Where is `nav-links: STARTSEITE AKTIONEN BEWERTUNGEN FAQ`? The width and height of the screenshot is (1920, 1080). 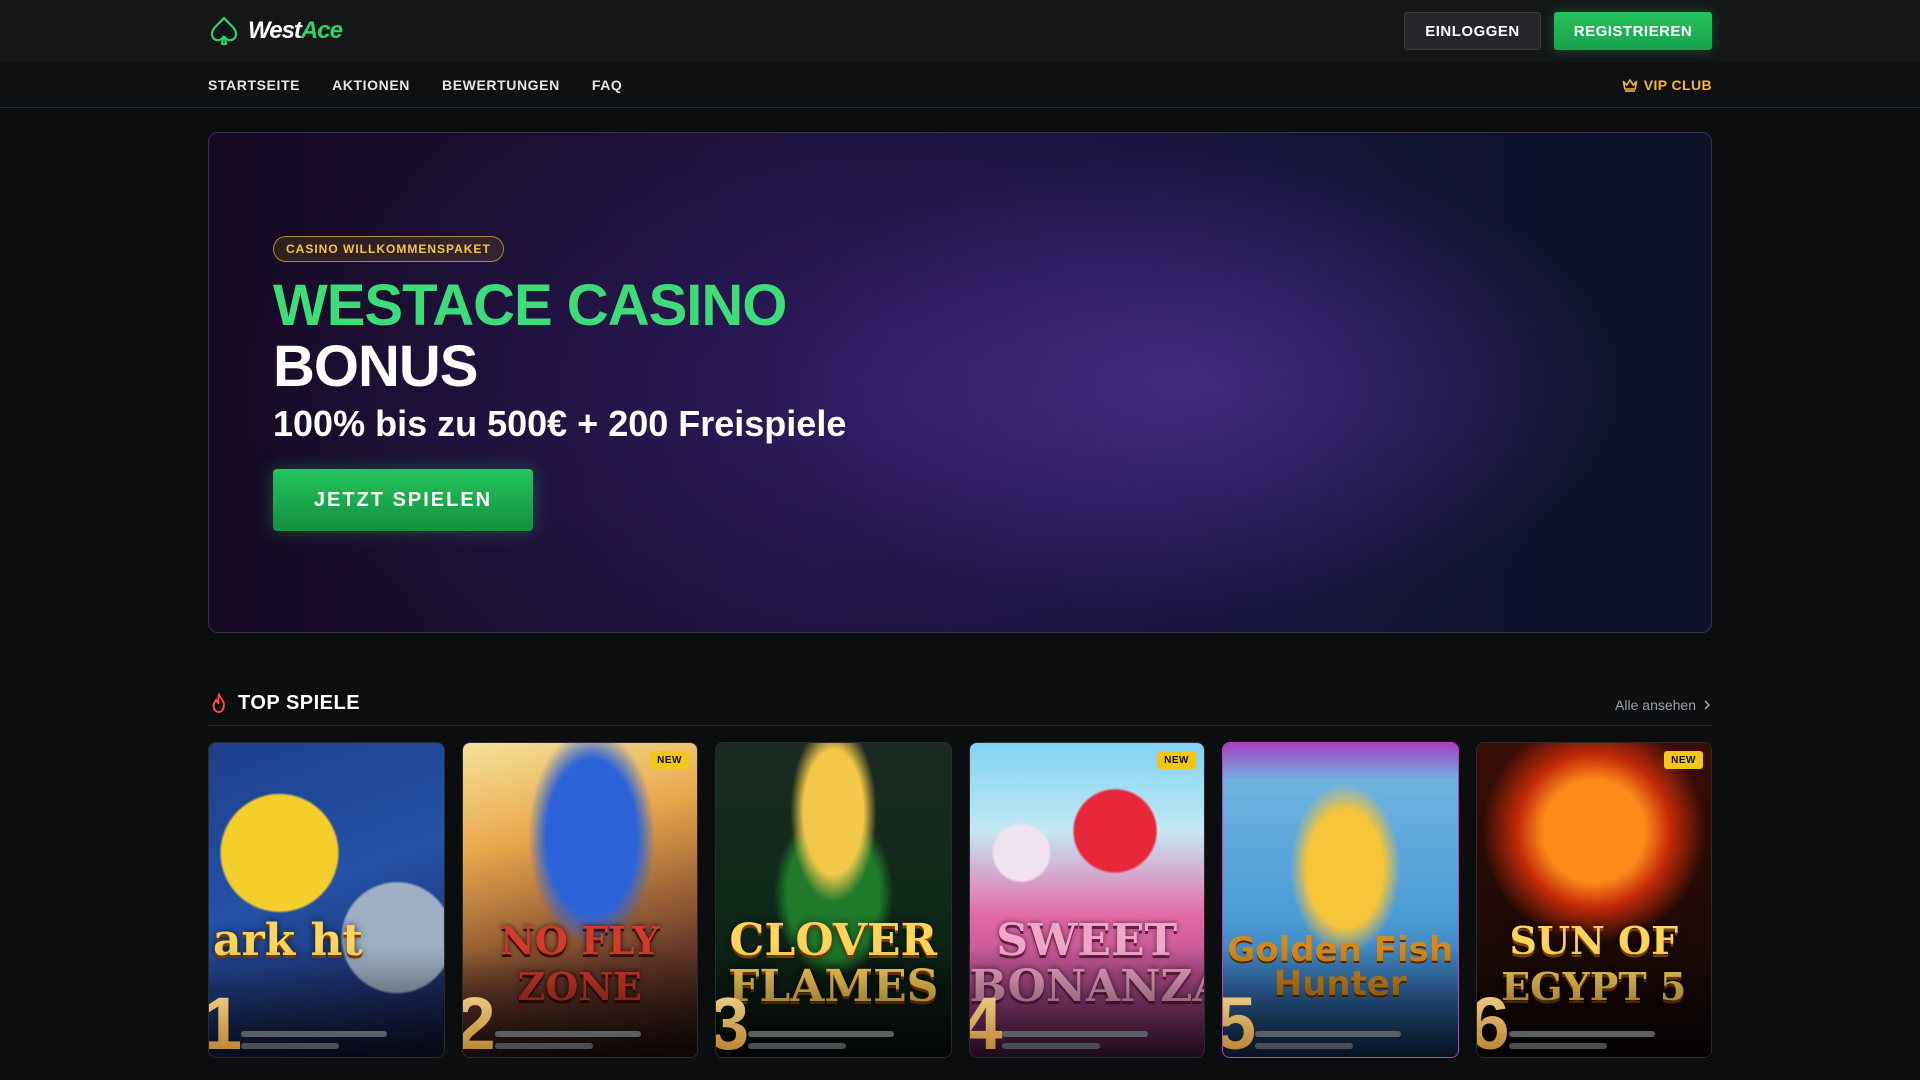 nav-links: STARTSEITE AKTIONEN BEWERTUNGEN FAQ is located at coordinates (415, 85).